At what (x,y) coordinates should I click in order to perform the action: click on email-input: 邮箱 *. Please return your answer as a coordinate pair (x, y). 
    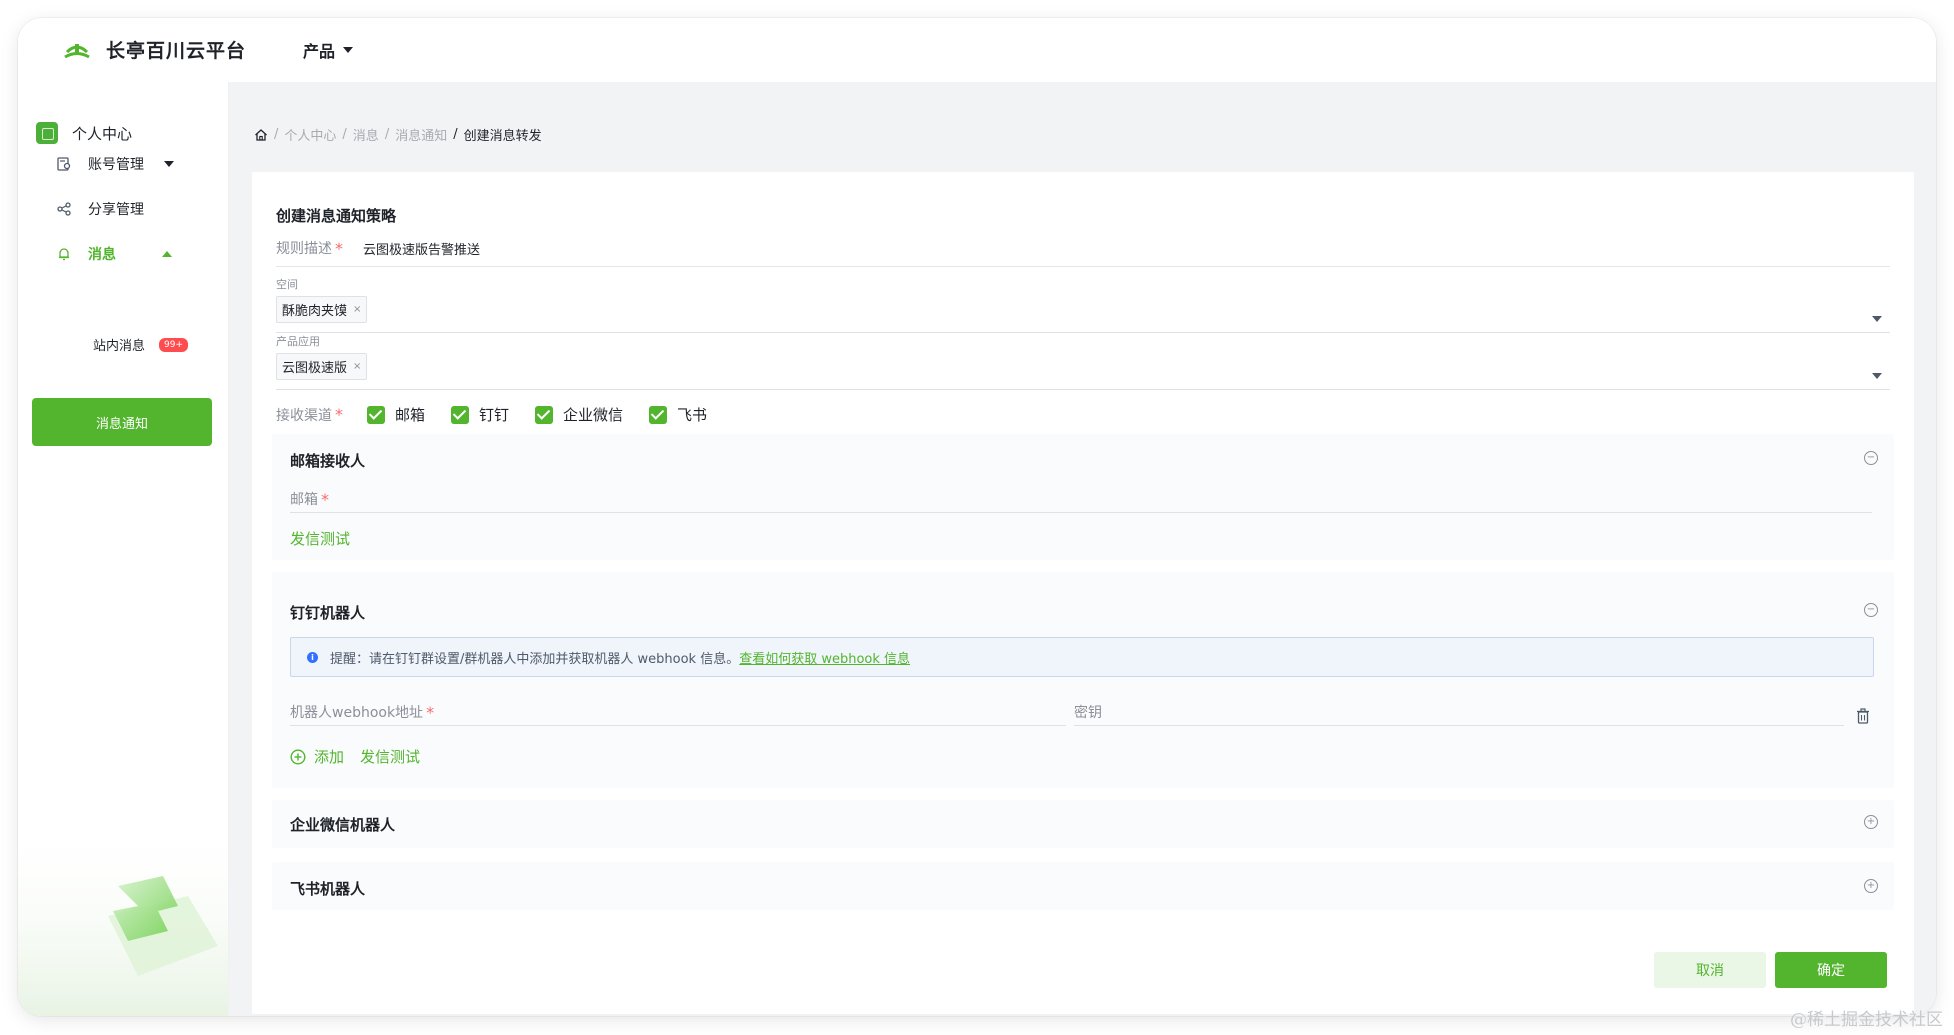
    Looking at the image, I should click on (1081, 499).